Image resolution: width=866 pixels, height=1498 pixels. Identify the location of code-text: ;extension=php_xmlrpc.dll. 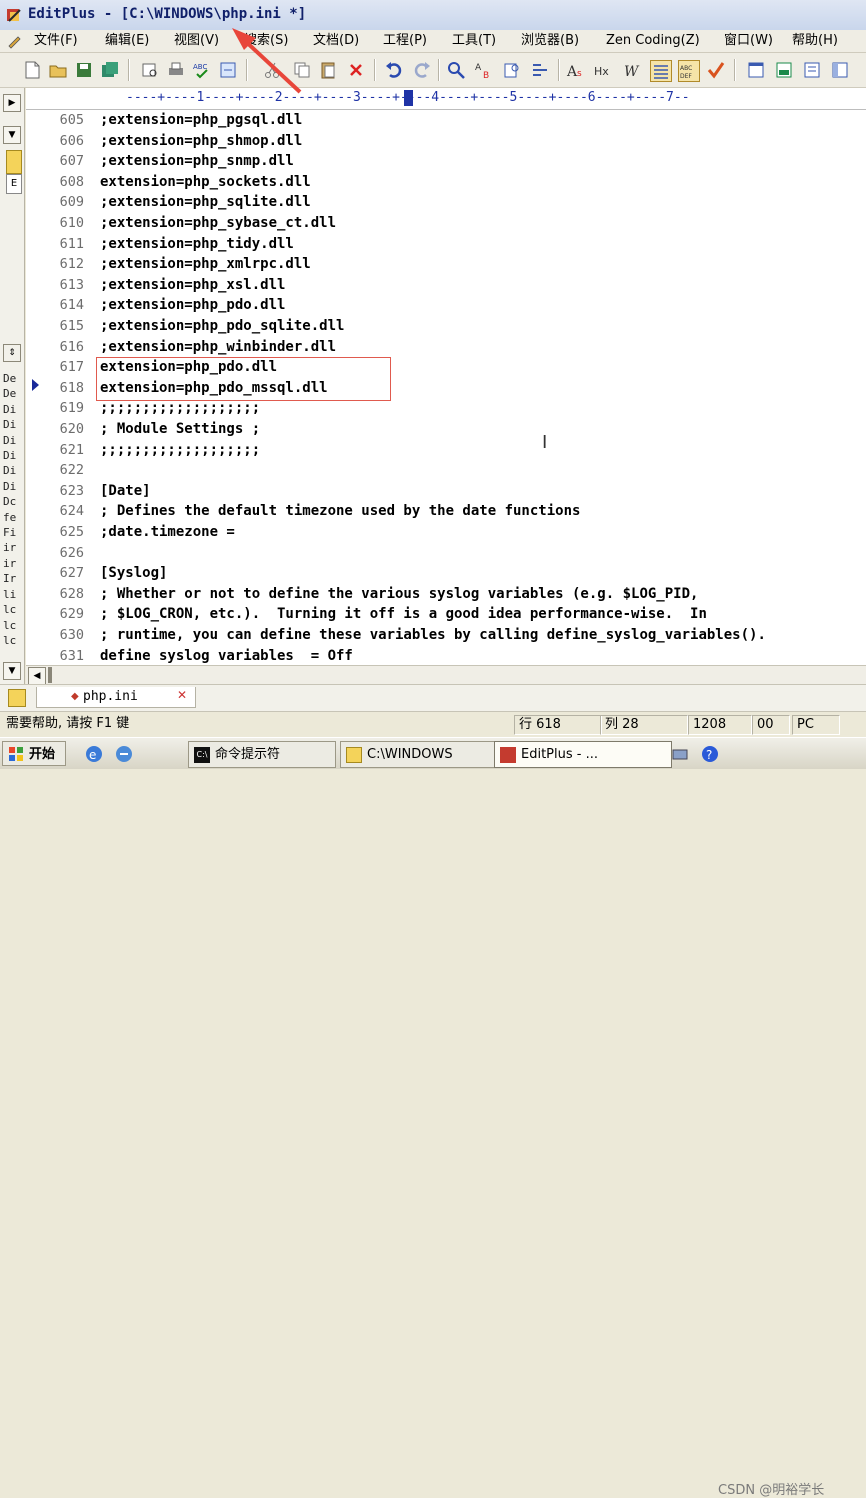
(205, 264).